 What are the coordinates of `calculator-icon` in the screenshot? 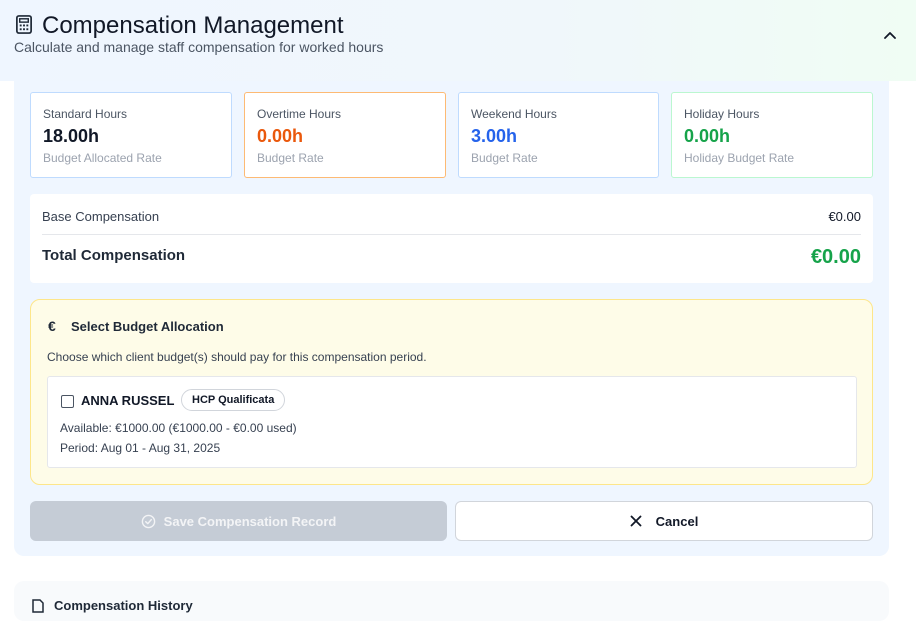 It's located at (24, 24).